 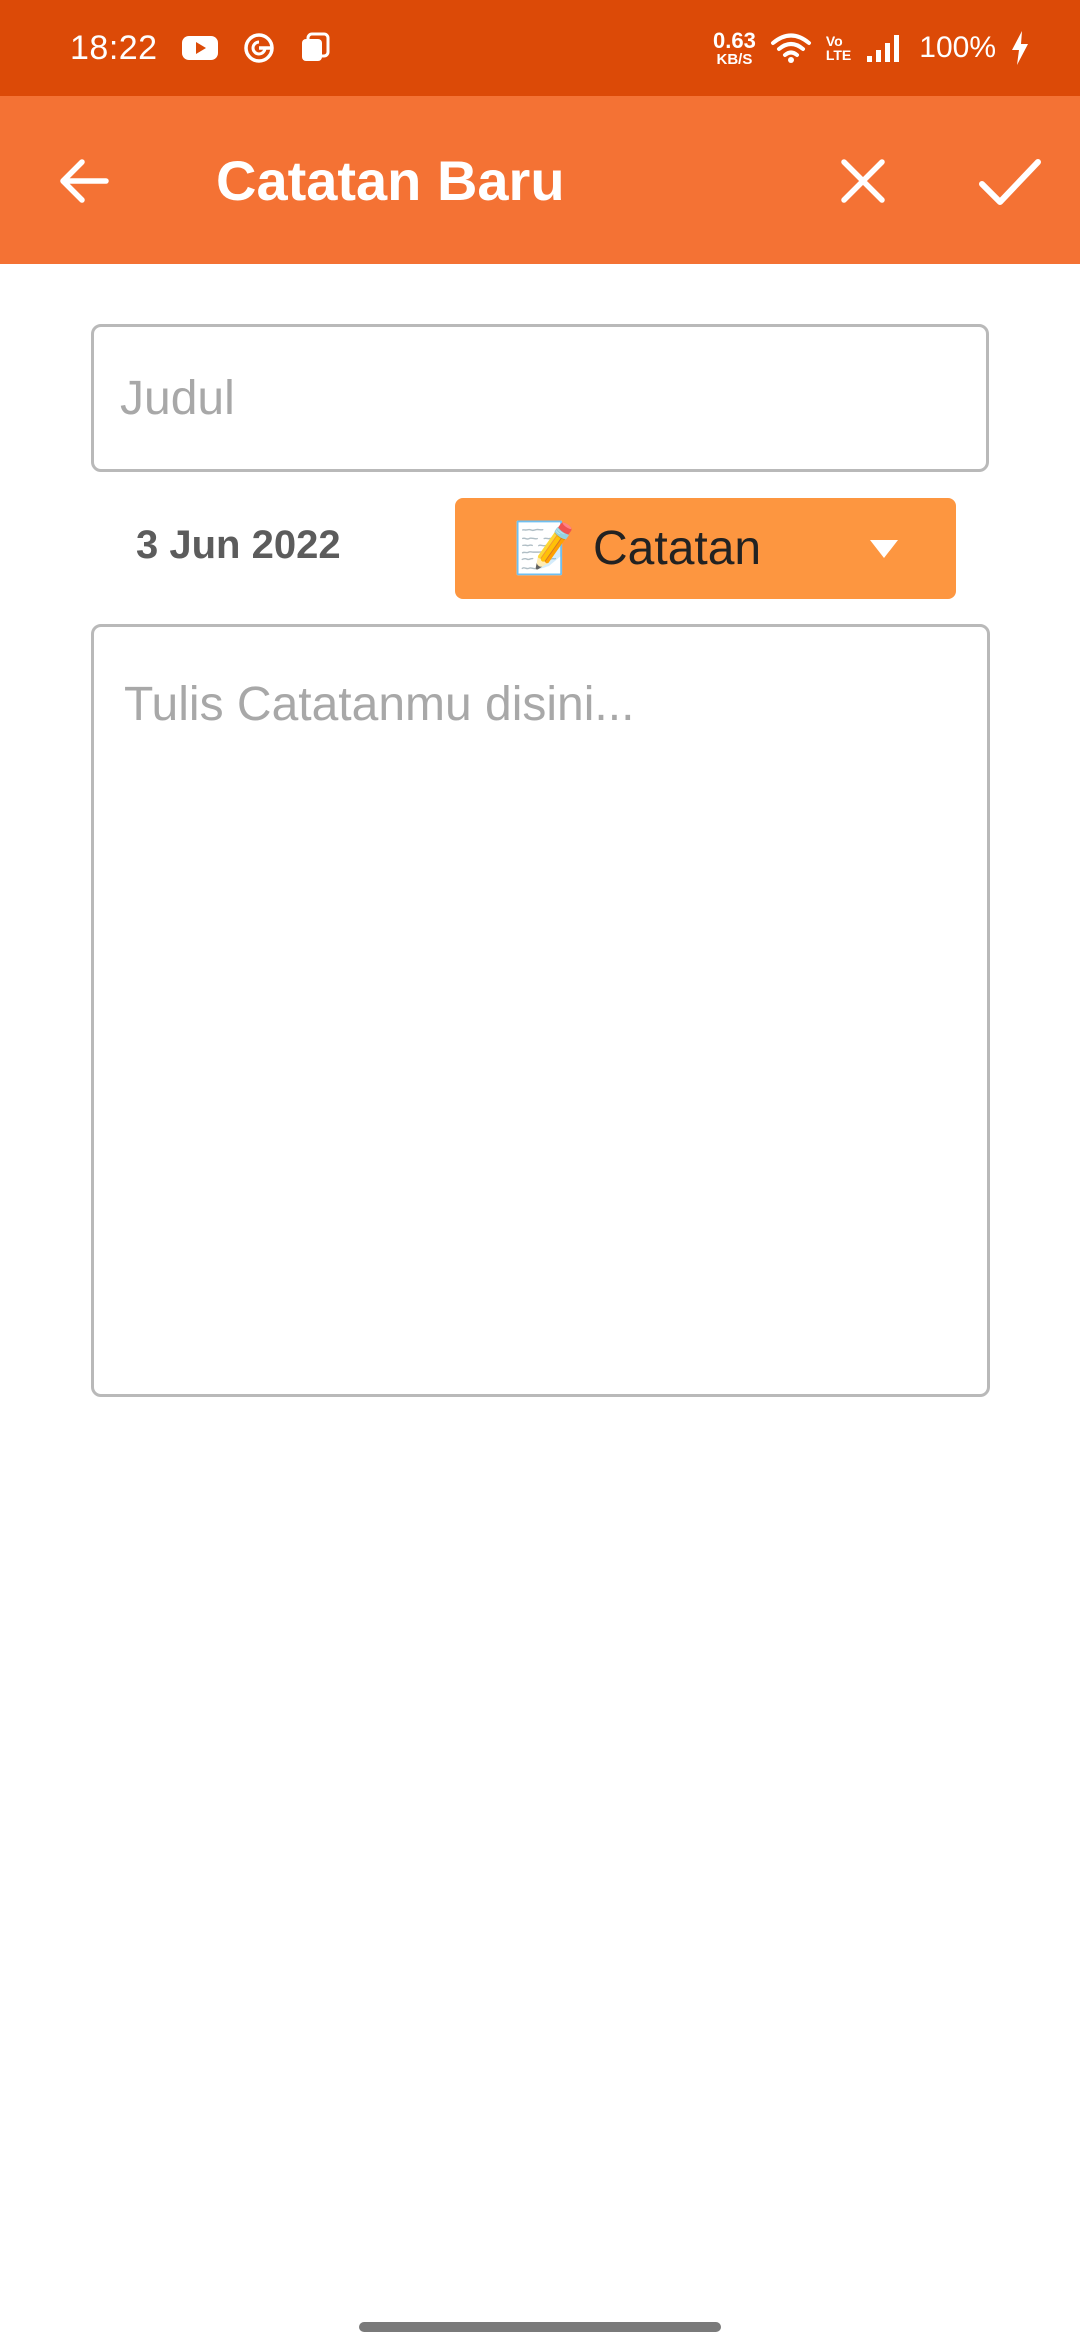 What do you see at coordinates (315, 46) in the screenshot?
I see `app-icon` at bounding box center [315, 46].